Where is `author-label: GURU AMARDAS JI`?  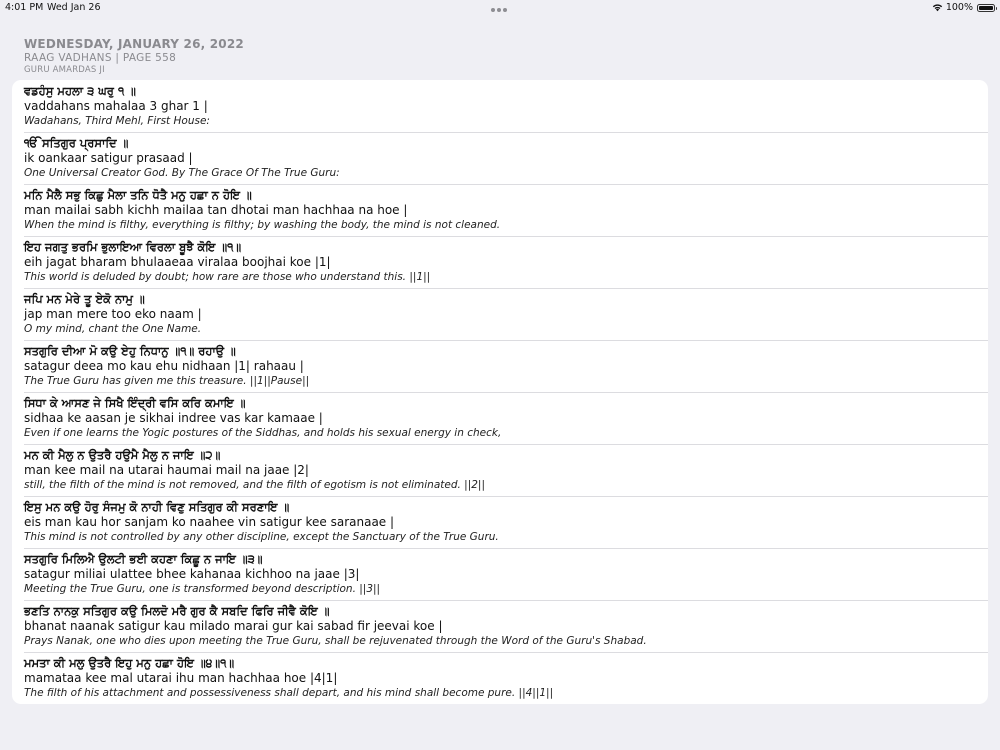
author-label: GURU AMARDAS JI is located at coordinates (64, 70).